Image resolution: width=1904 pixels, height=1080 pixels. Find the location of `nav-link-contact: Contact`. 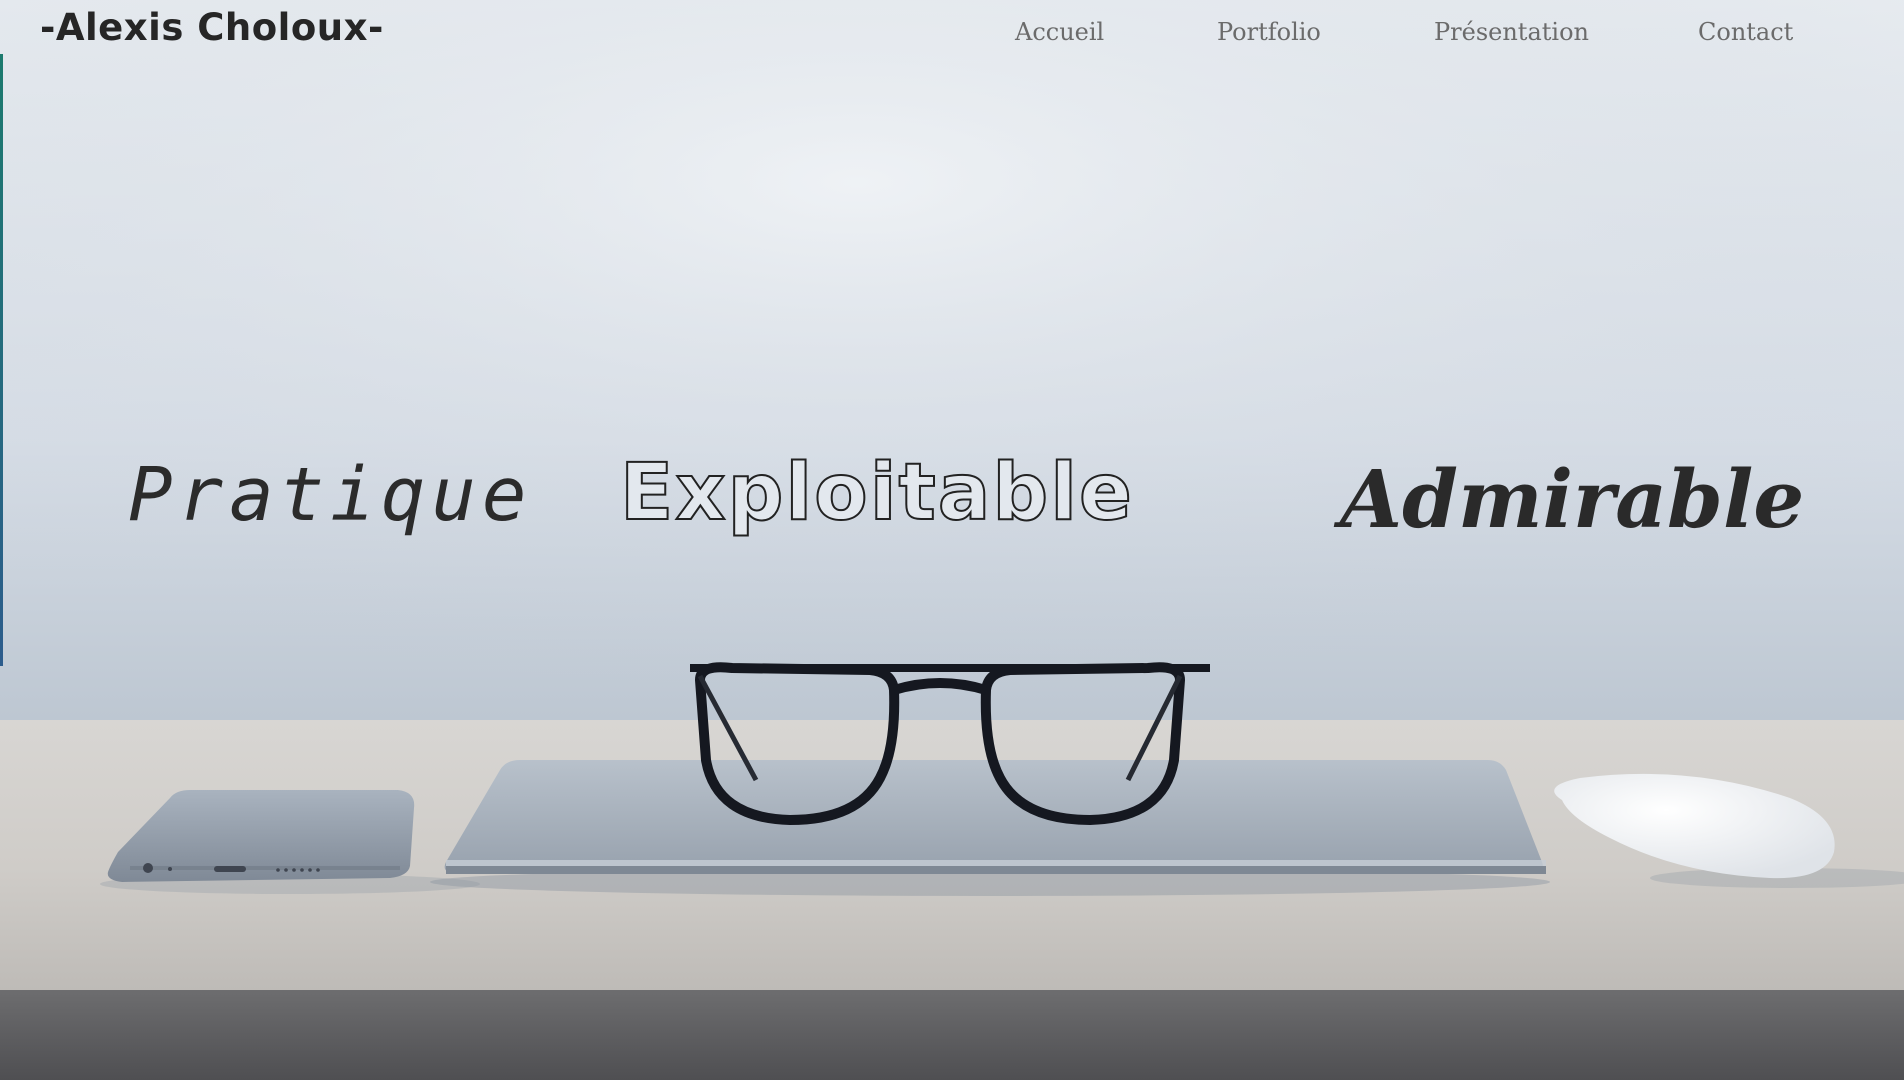

nav-link-contact: Contact is located at coordinates (1745, 32).